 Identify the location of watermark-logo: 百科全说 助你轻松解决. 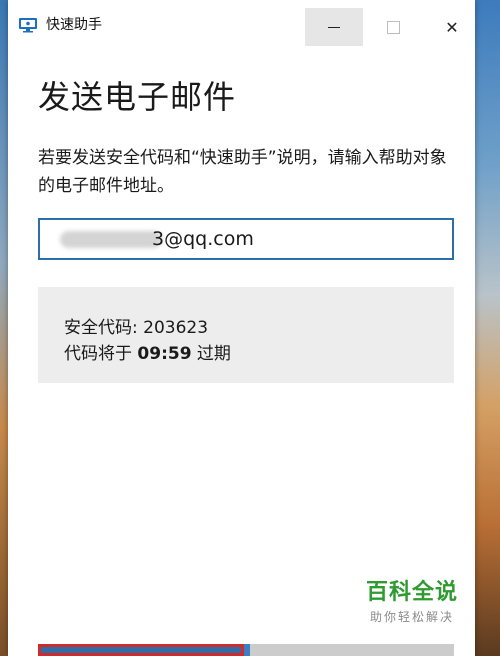
(412, 602).